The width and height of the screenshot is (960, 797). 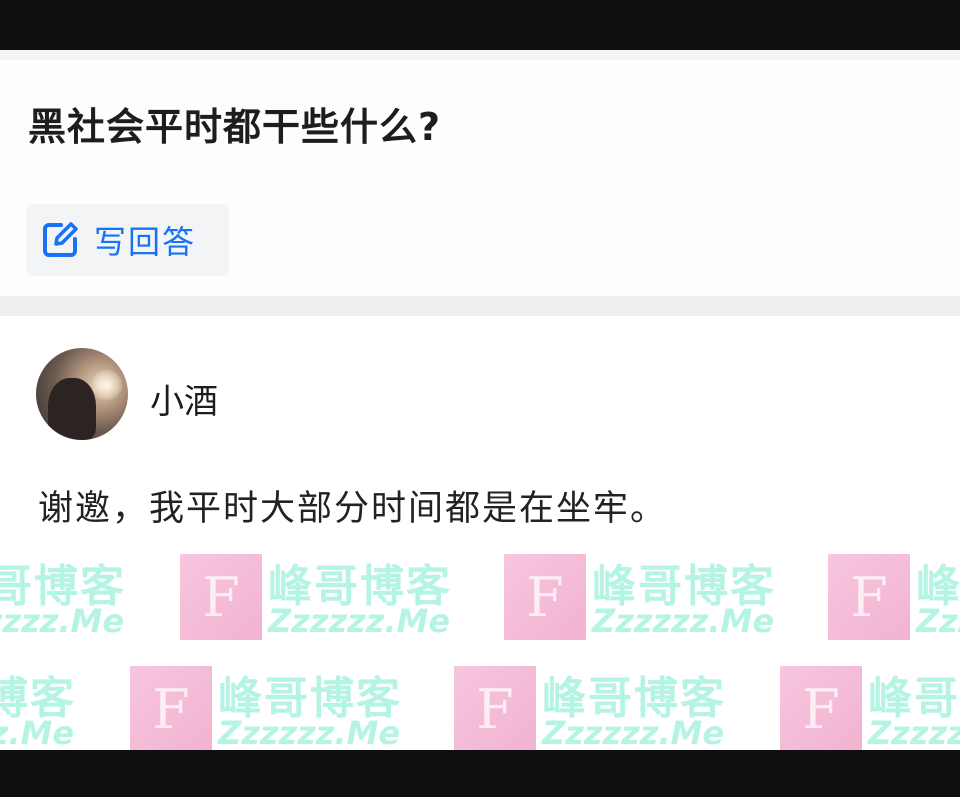 I want to click on section-divider, so click(x=480, y=306).